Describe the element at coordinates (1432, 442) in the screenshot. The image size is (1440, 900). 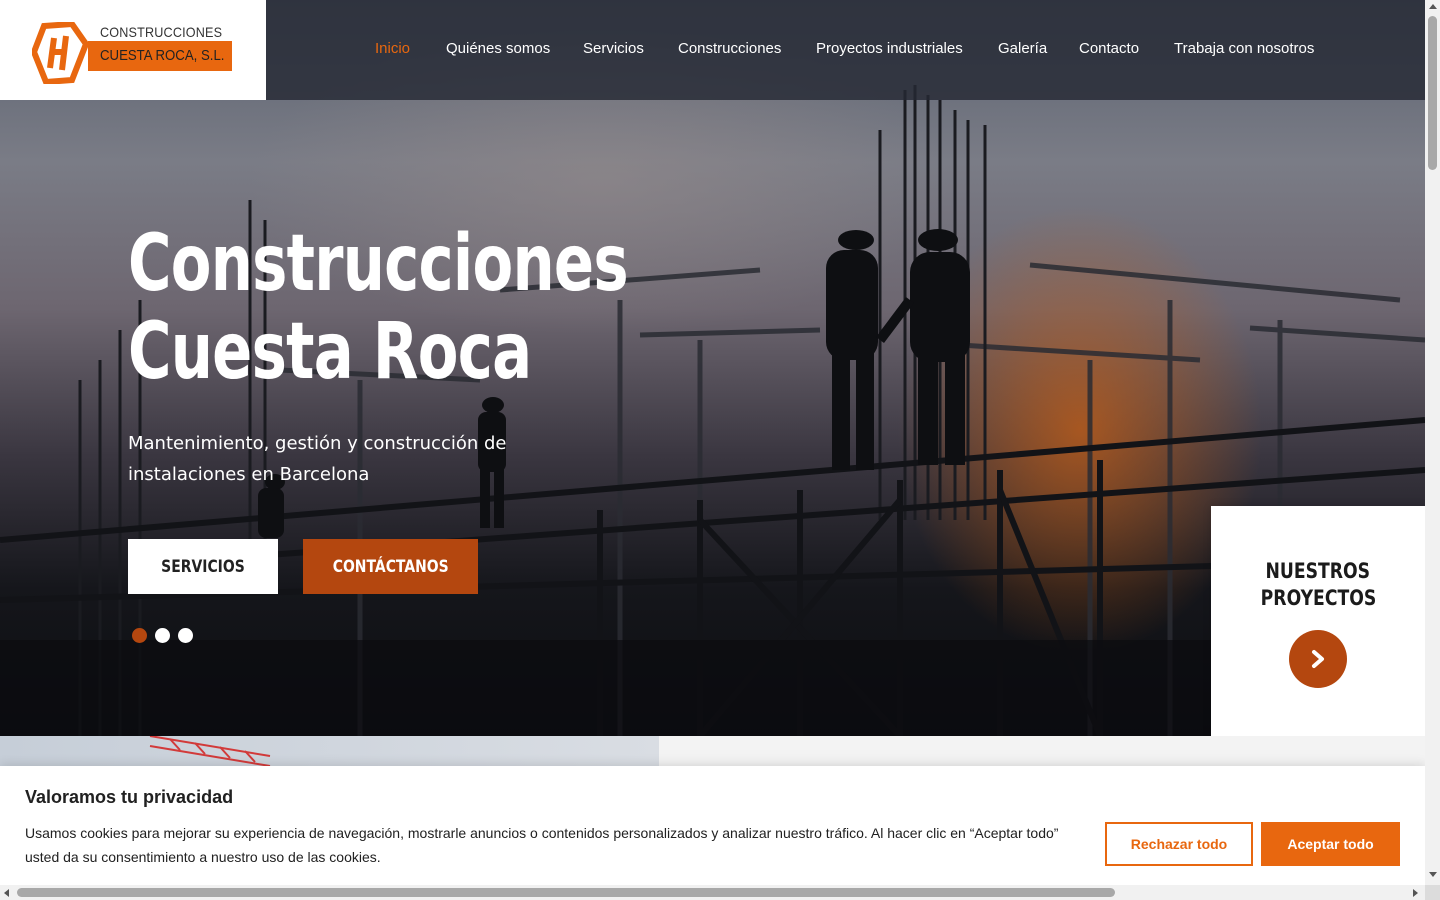
I see `vertical-scrollbar` at that location.